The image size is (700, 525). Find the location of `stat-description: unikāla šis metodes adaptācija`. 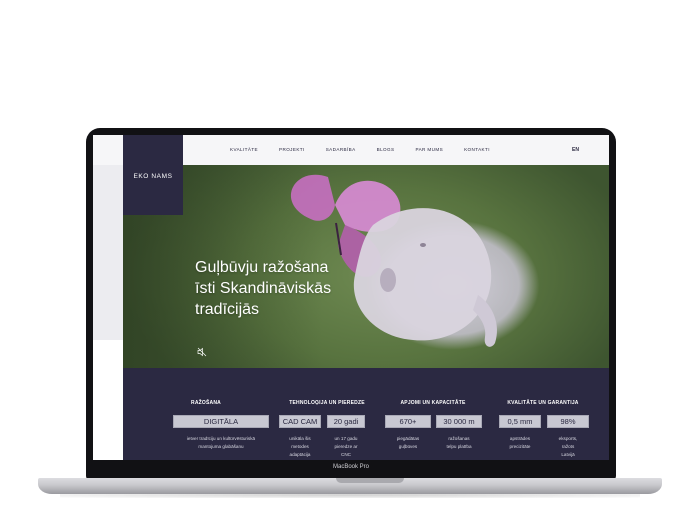

stat-description: unikāla šis metodes adaptācija is located at coordinates (300, 447).